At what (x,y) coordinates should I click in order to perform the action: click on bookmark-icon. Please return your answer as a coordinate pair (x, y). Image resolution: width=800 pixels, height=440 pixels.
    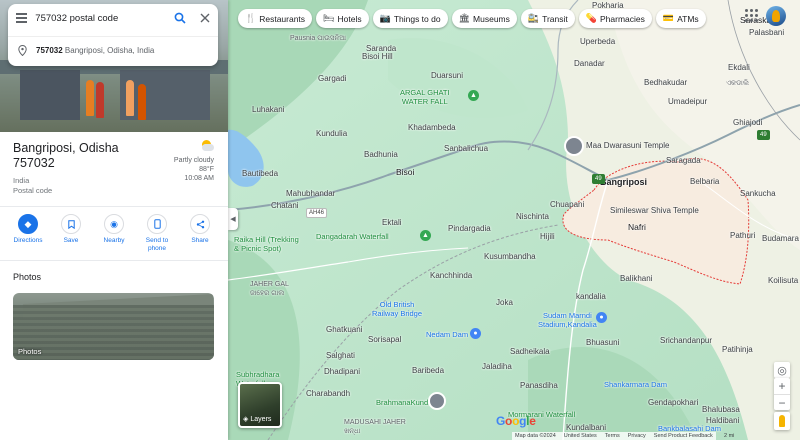
    Looking at the image, I should click on (71, 224).